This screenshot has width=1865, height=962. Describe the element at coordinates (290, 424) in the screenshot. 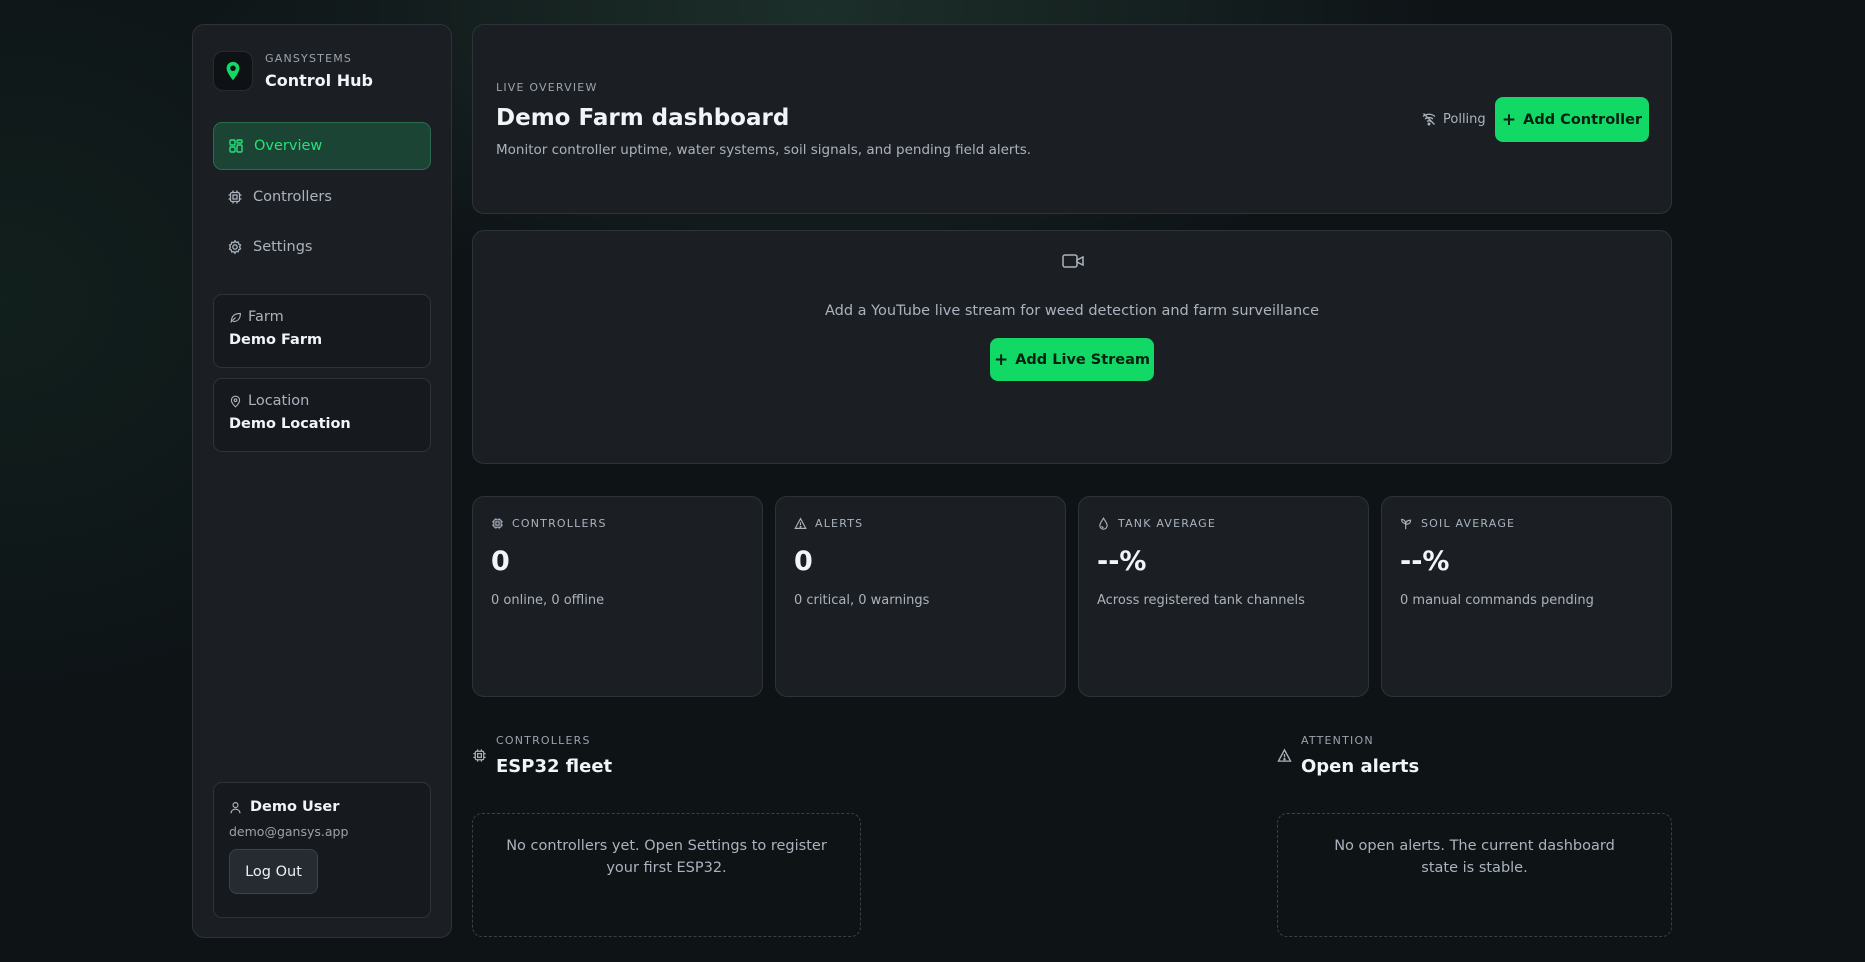

I see `location-value: Demo Location` at that location.